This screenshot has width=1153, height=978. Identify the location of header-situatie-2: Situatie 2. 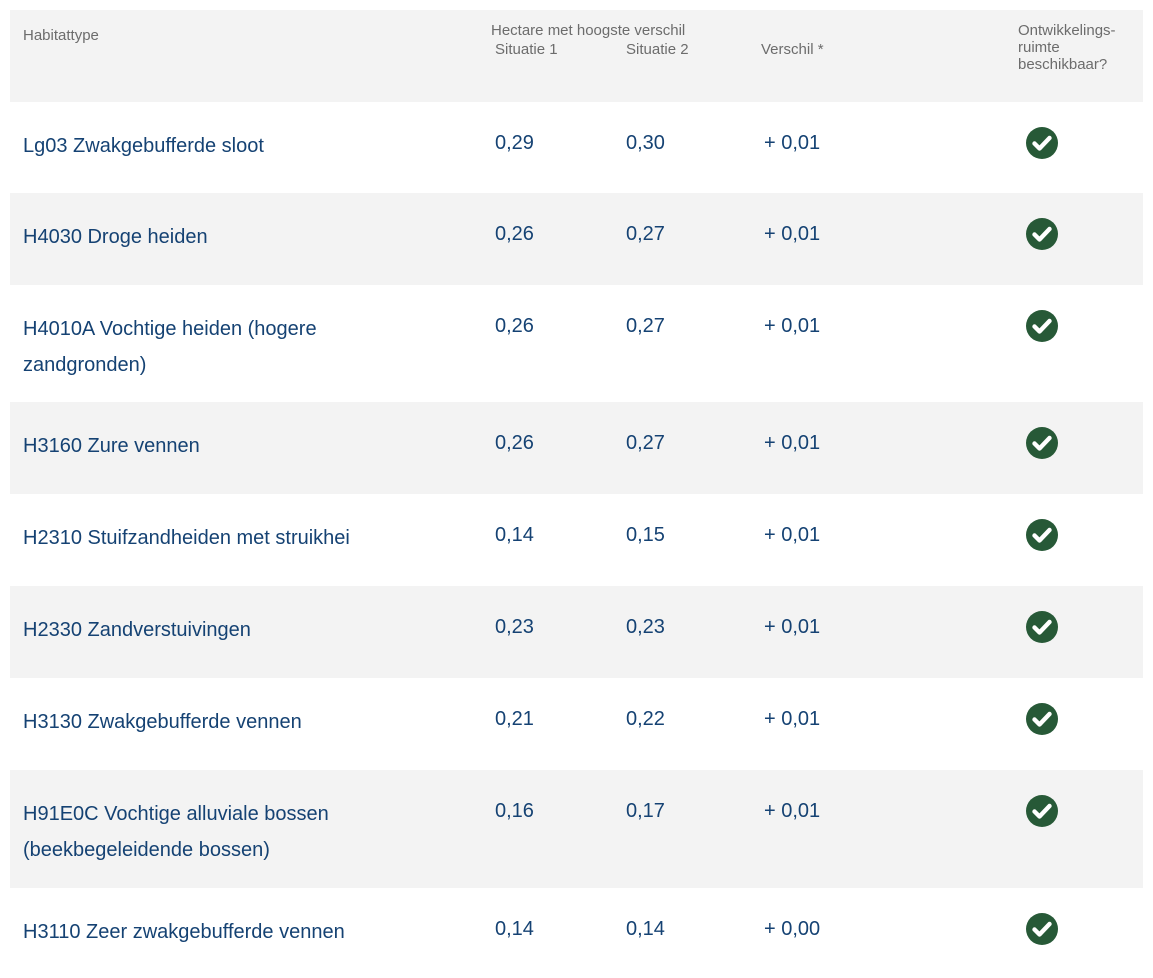
(657, 49).